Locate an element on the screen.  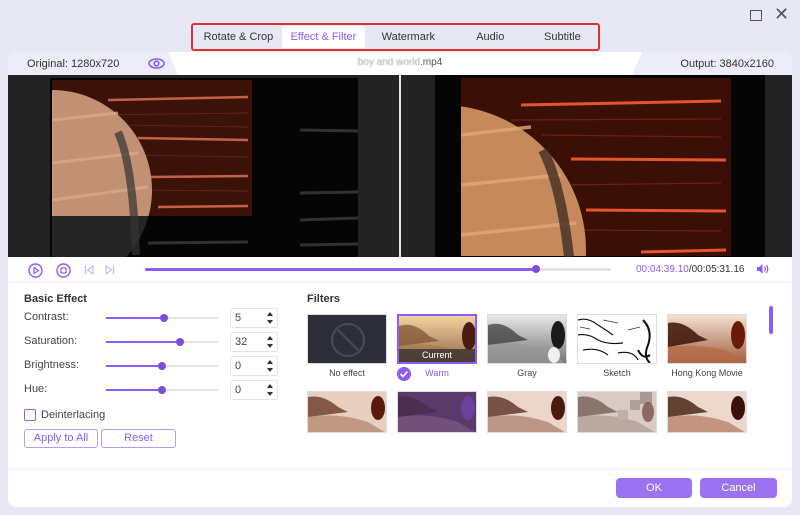
contrast-value: 5 is located at coordinates (238, 318).